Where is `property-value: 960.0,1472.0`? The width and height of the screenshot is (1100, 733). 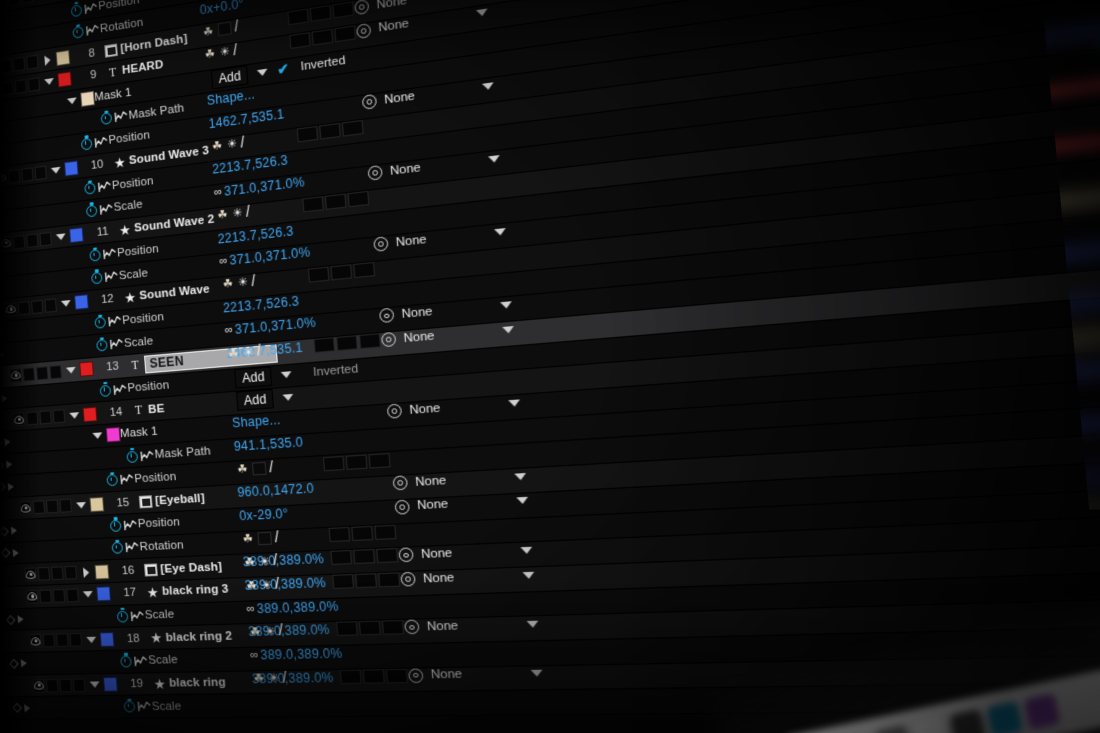
property-value: 960.0,1472.0 is located at coordinates (276, 490).